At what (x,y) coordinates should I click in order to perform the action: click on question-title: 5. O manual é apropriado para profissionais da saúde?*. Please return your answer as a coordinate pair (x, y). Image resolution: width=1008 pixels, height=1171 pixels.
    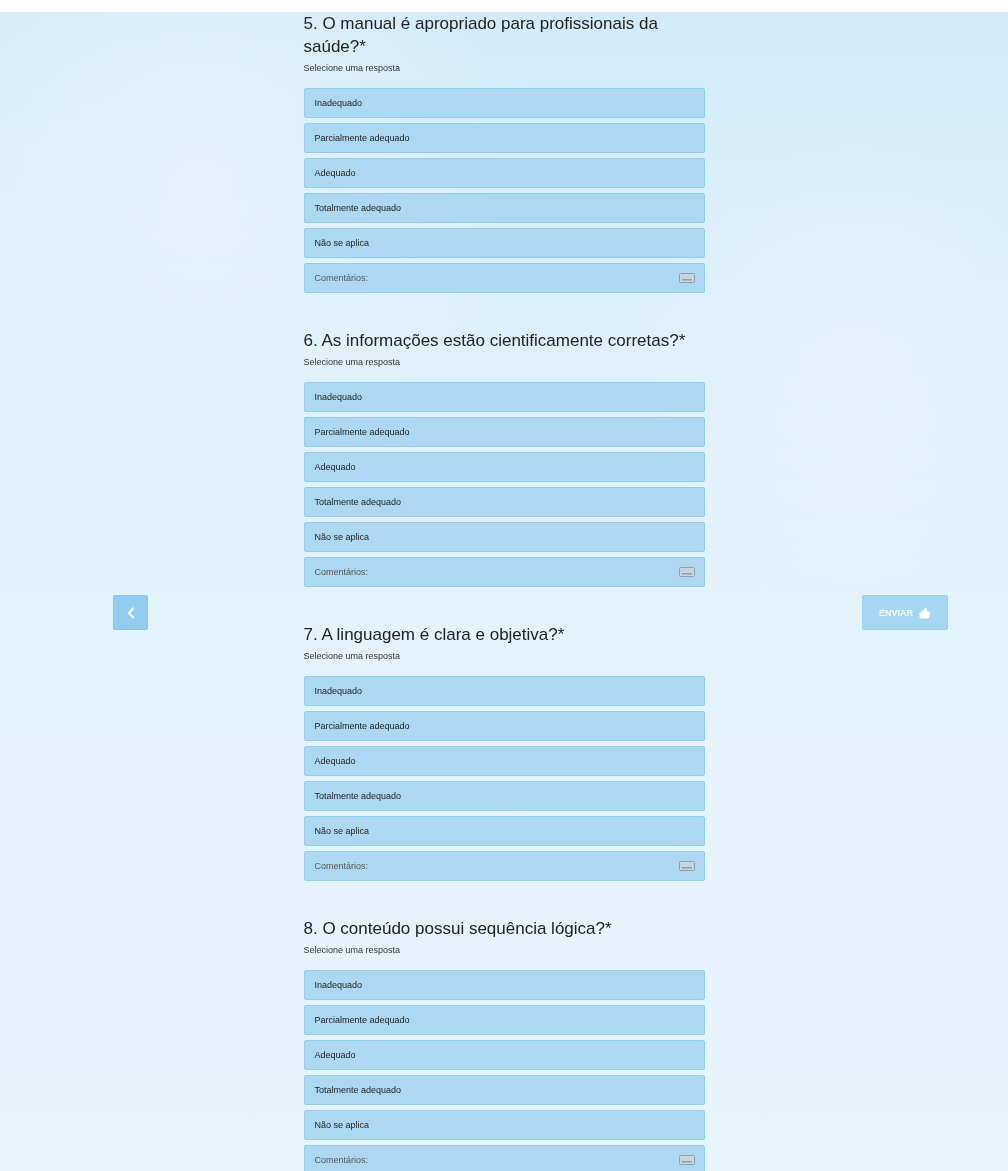
    Looking at the image, I should click on (481, 35).